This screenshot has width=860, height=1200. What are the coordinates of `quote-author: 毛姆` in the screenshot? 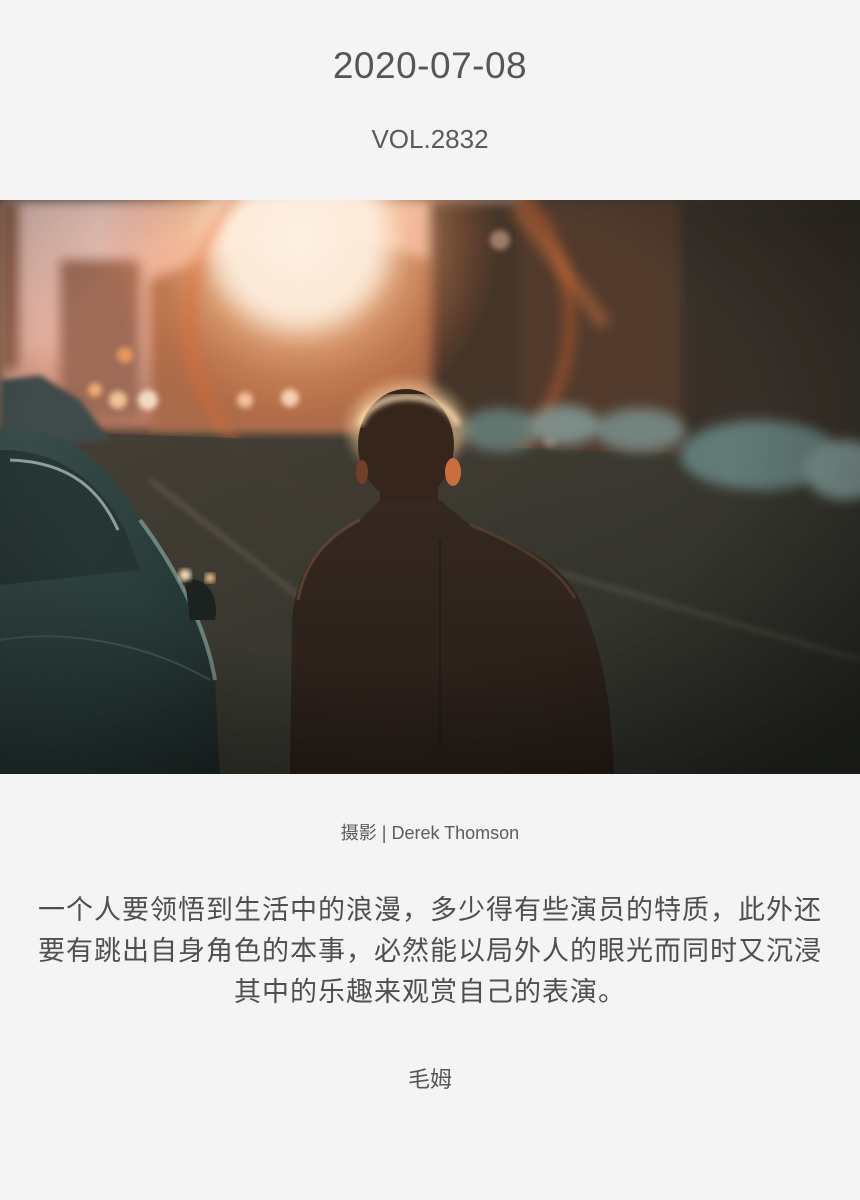 It's located at (429, 1079).